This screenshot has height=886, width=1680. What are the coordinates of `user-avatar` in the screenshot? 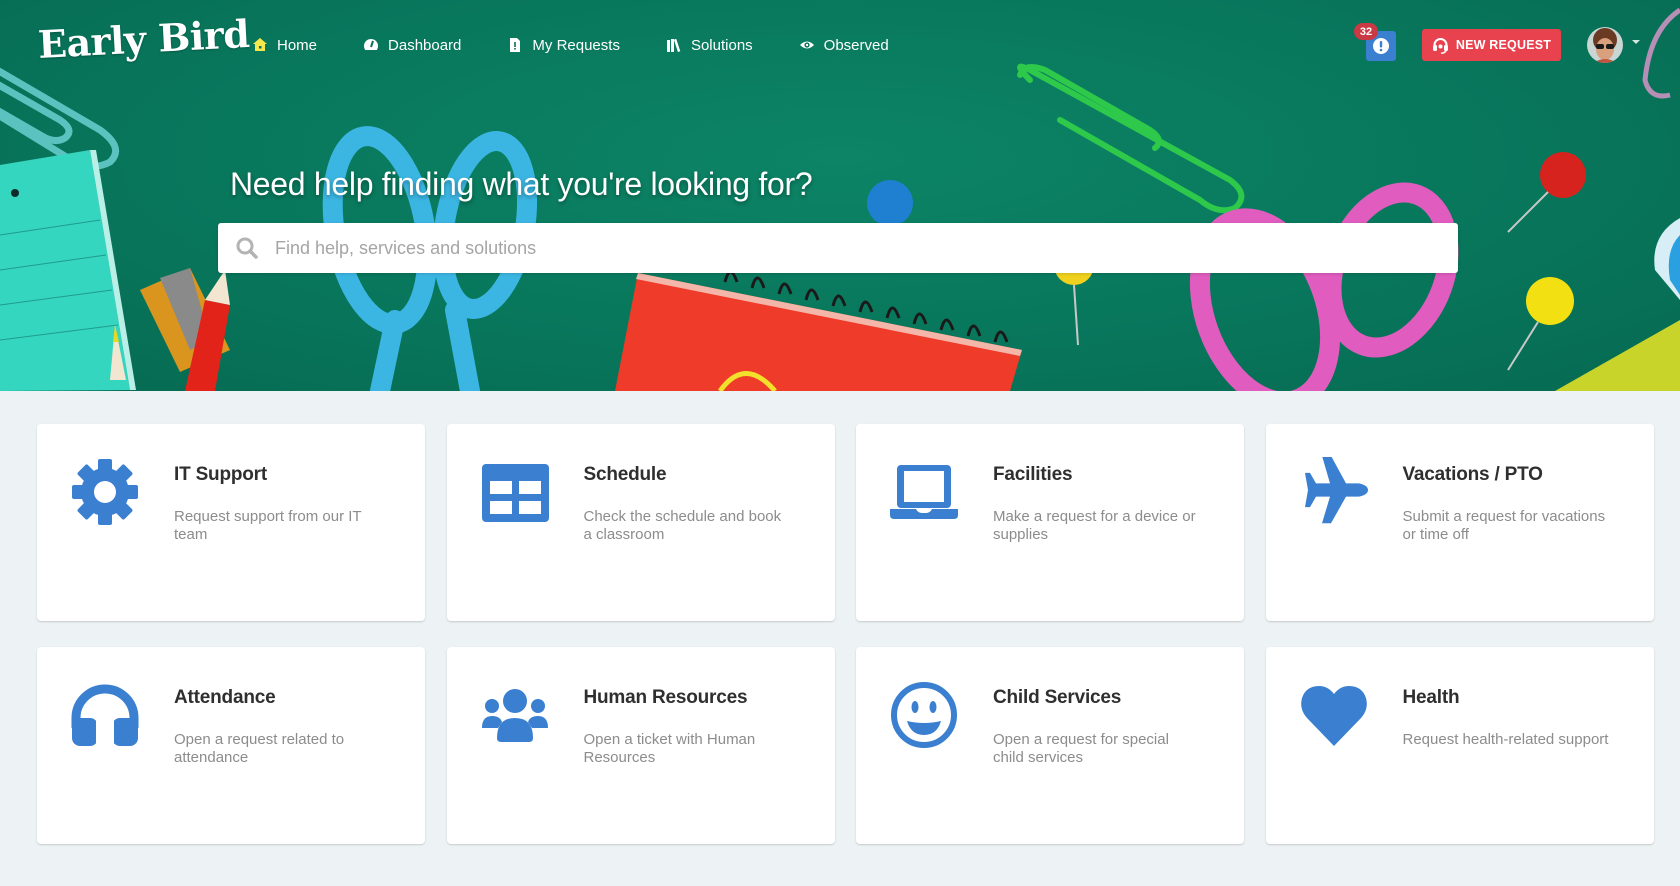 It's located at (1605, 45).